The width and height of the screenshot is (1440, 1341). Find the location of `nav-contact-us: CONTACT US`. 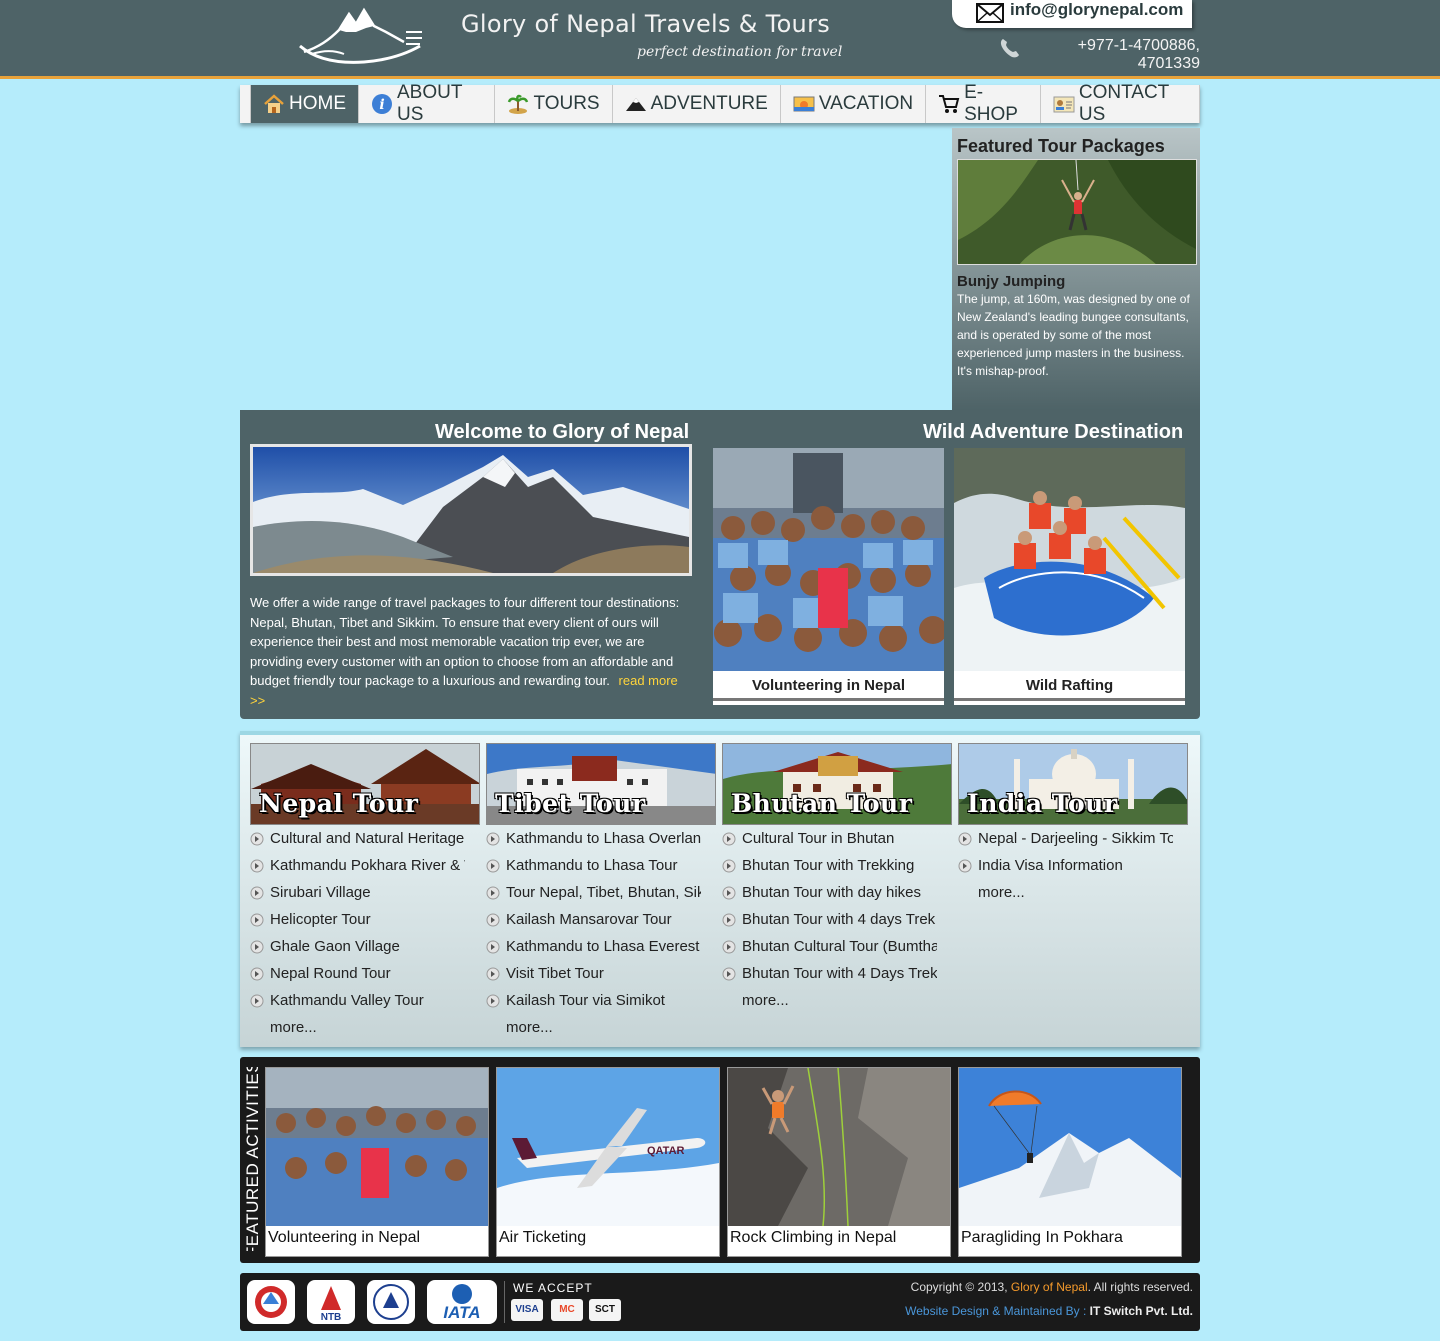

nav-contact-us: CONTACT US is located at coordinates (1120, 103).